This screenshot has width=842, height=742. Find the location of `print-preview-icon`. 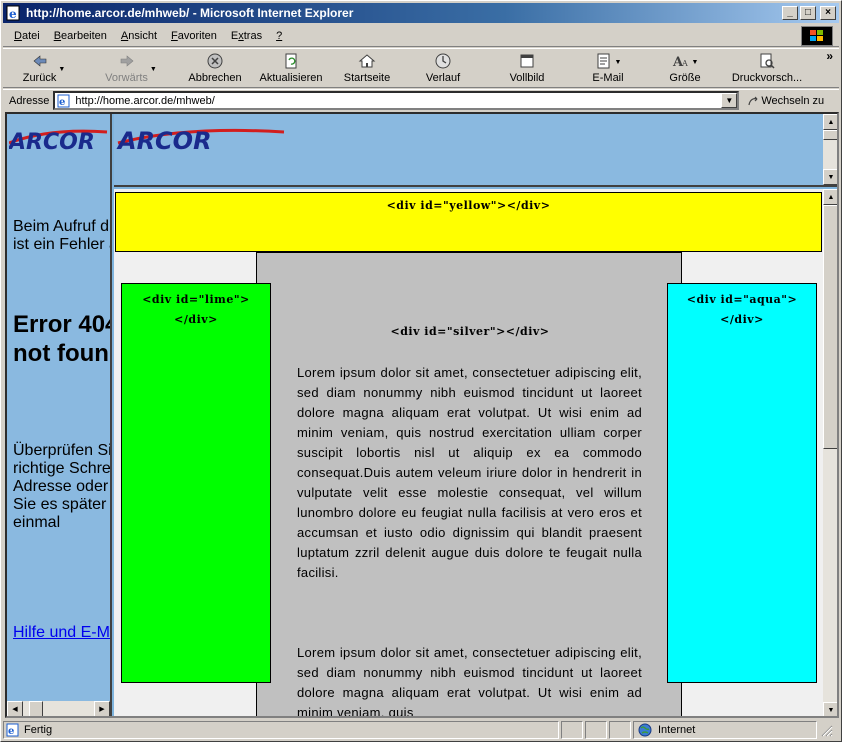

print-preview-icon is located at coordinates (767, 61).